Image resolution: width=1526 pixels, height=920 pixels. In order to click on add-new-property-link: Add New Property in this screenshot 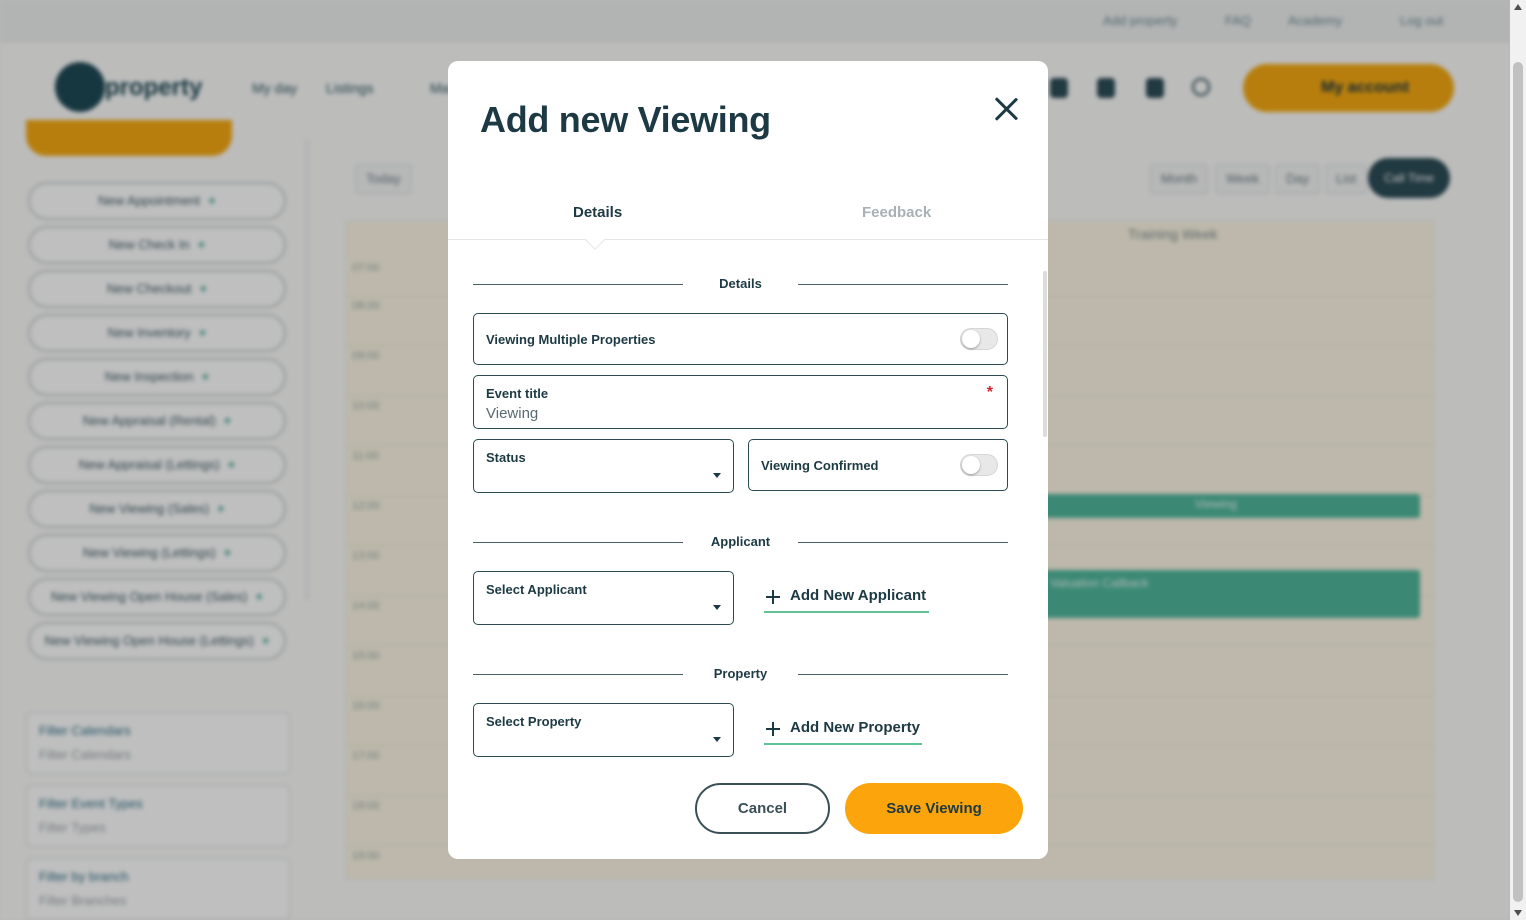, I will do `click(843, 732)`.